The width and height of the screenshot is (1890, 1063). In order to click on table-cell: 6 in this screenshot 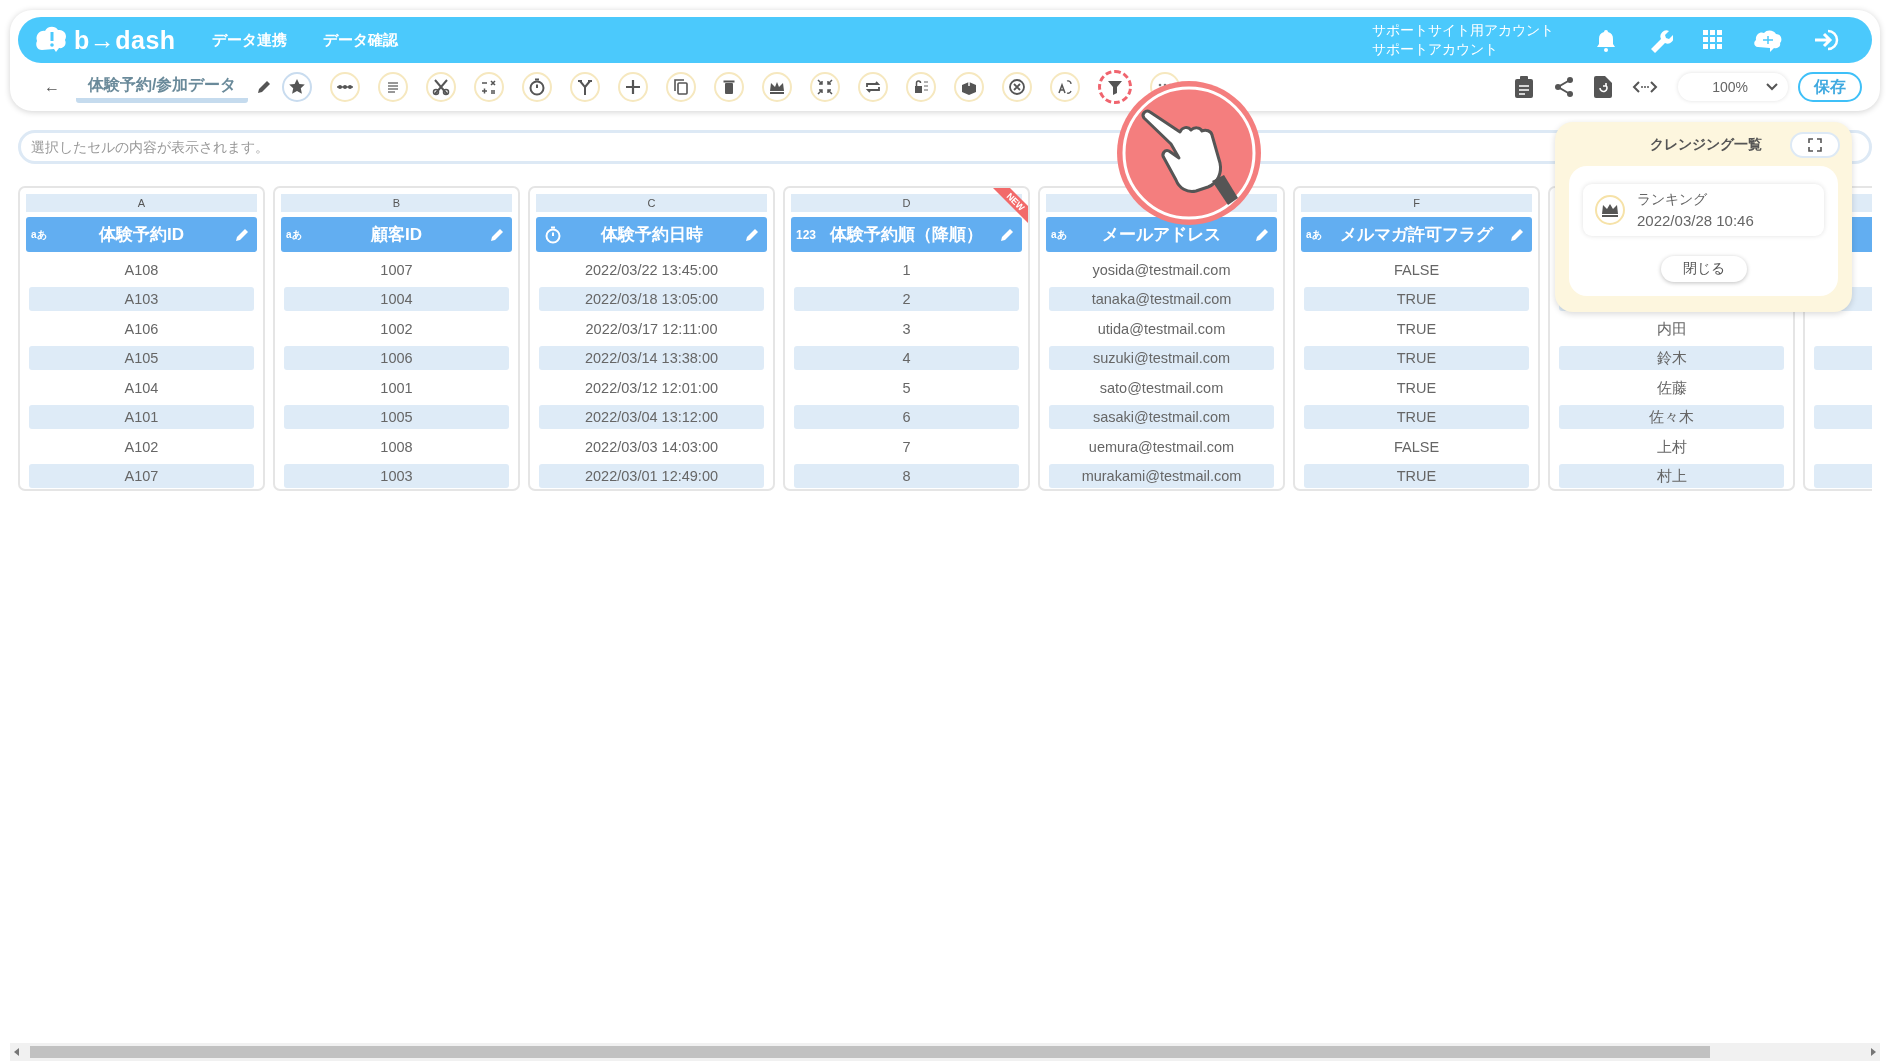, I will do `click(906, 417)`.